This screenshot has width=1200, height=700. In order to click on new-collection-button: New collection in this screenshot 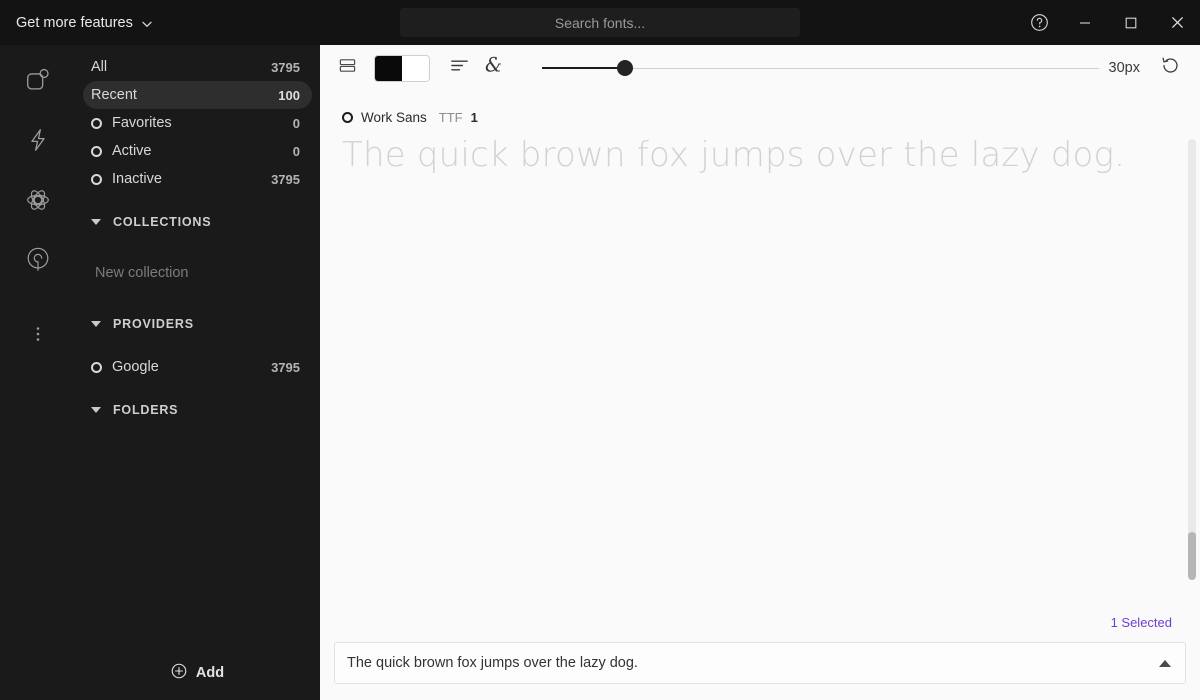, I will do `click(197, 273)`.